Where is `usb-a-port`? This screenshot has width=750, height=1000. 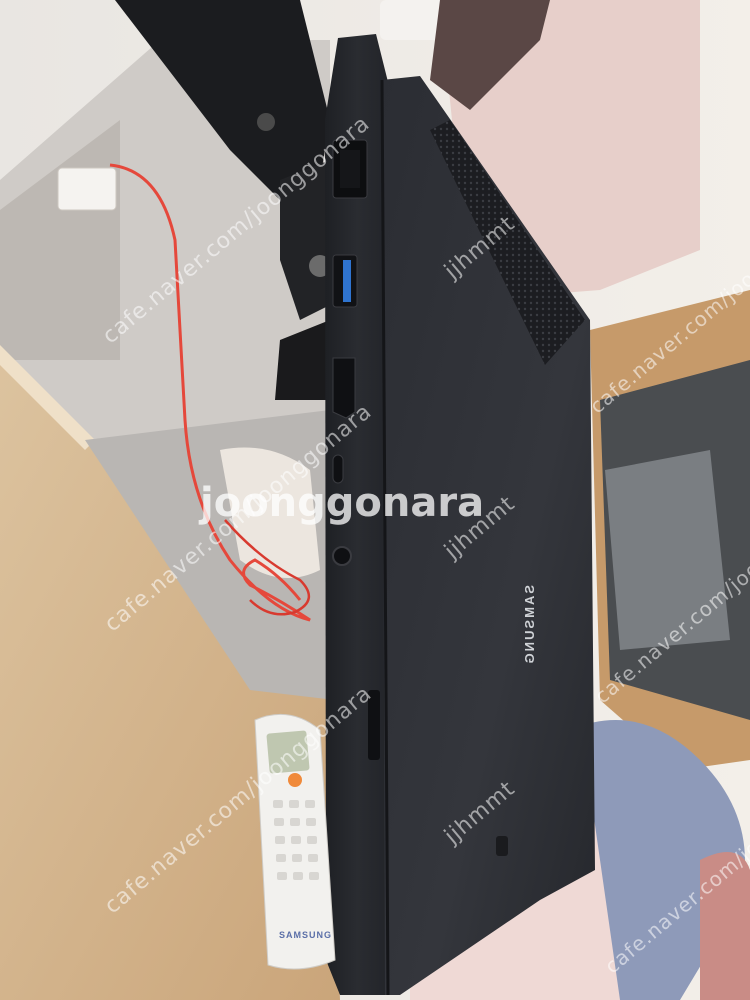 usb-a-port is located at coordinates (345, 281).